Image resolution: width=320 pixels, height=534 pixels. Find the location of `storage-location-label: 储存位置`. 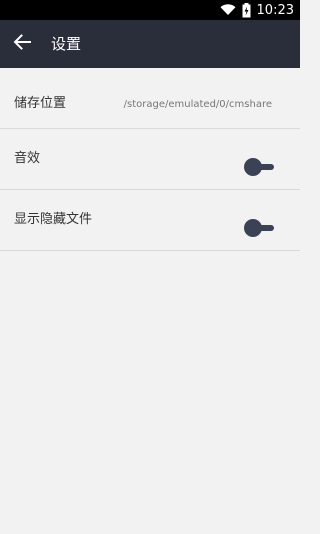

storage-location-label: 储存位置 is located at coordinates (40, 103).